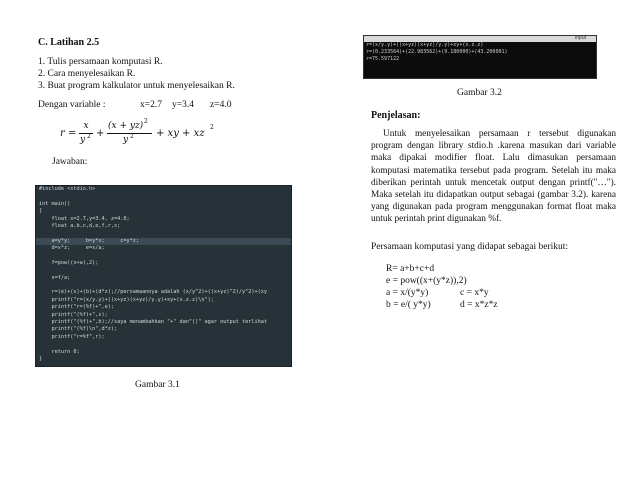 This screenshot has height=493, width=638. I want to click on equation: e = pow((x+(y*z)),2), so click(426, 281).